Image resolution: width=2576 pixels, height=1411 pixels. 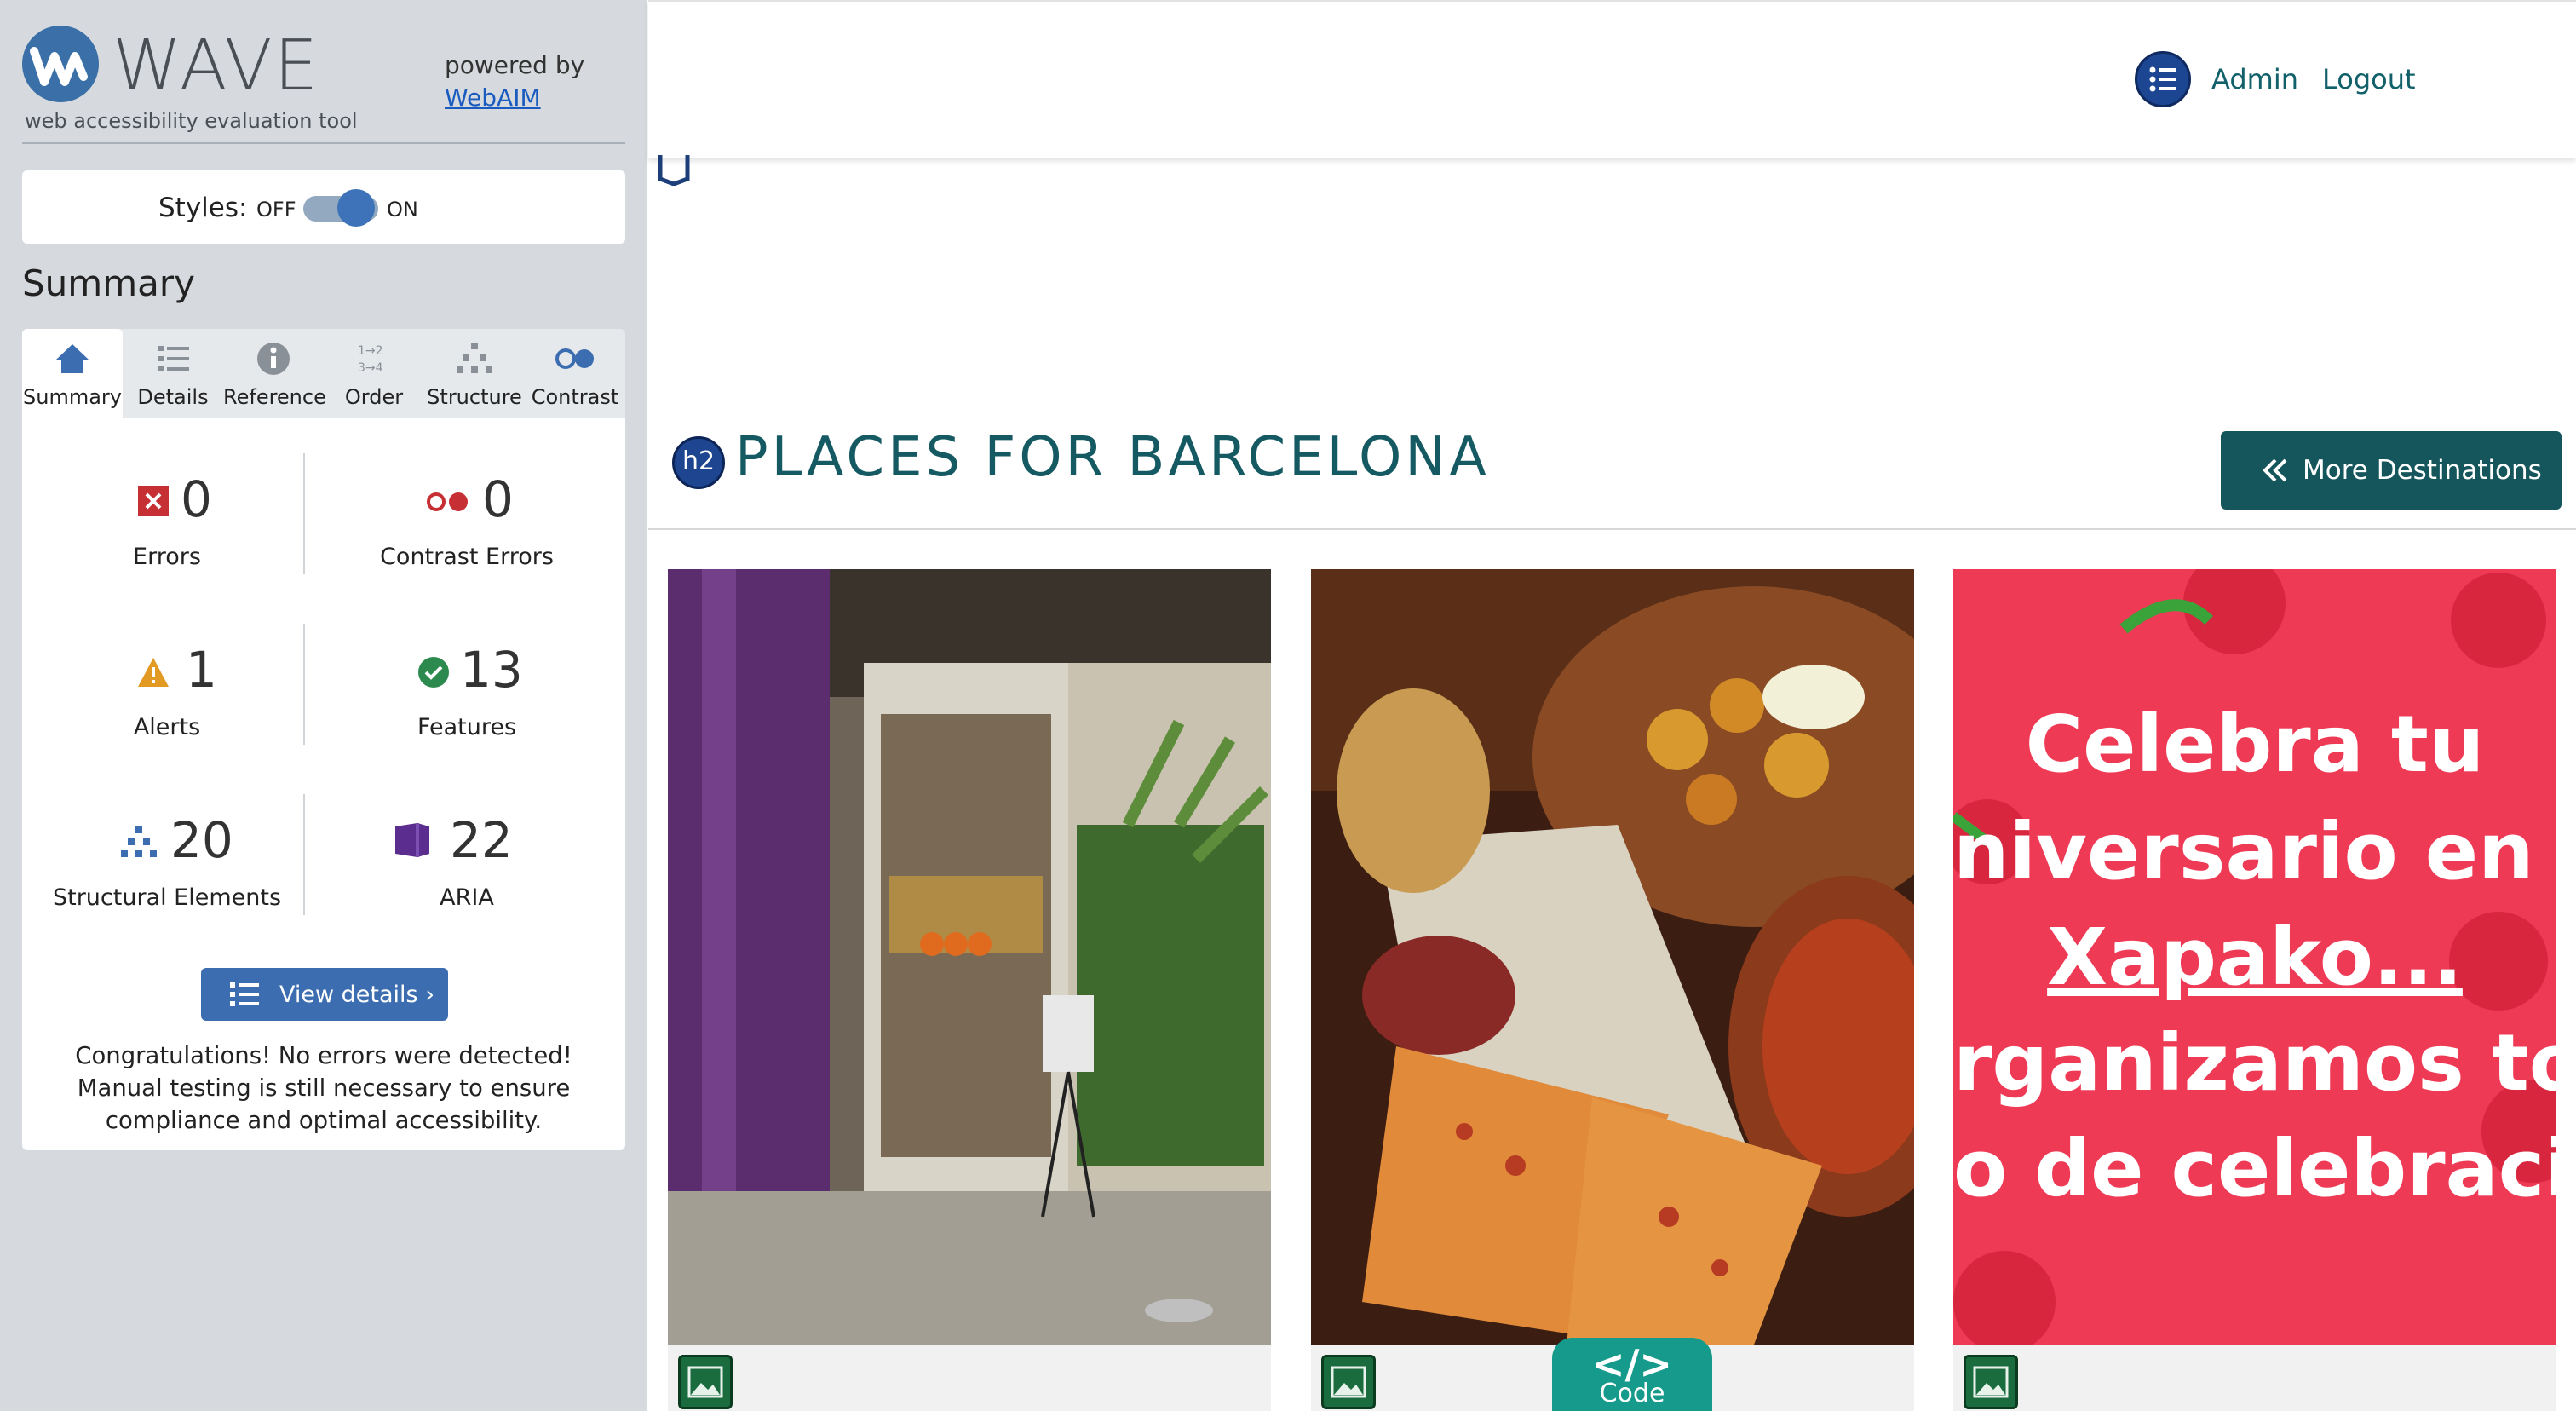 What do you see at coordinates (167, 727) in the screenshot?
I see `alerts-label: Alerts` at bounding box center [167, 727].